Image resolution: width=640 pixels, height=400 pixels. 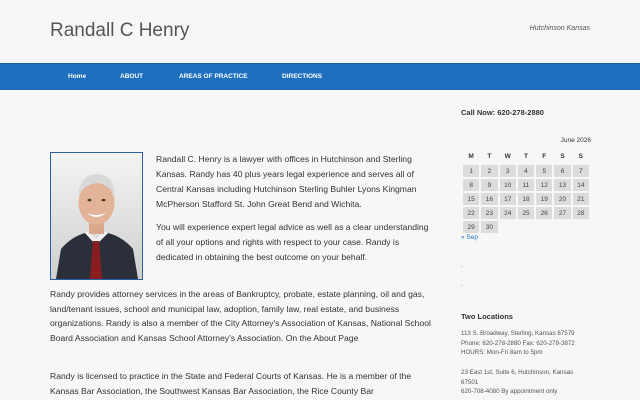 I want to click on calendar-day: 4, so click(x=526, y=171).